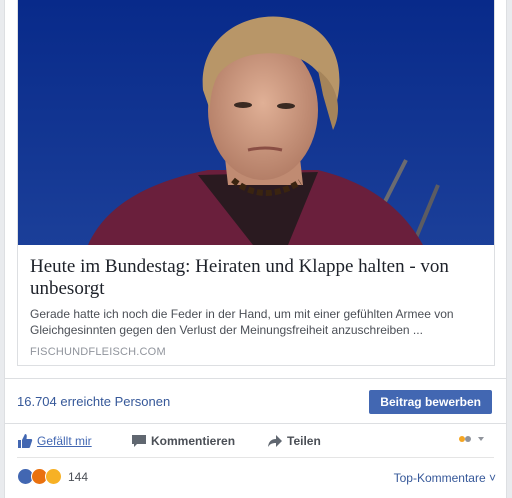  I want to click on sad-reaction-icon, so click(53, 476).